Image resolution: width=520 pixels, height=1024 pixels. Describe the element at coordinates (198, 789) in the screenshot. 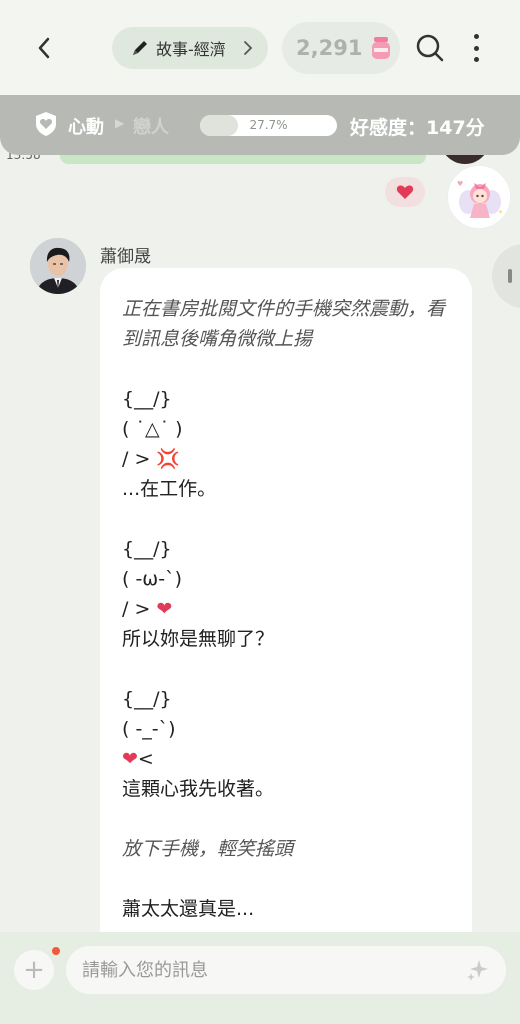

I see `message-line: 這顆心我先收著。` at that location.